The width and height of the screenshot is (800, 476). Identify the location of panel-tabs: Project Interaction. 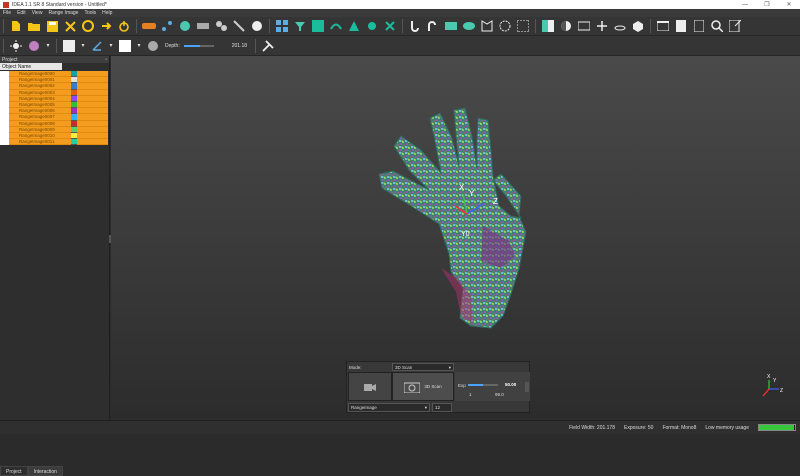
(31, 471).